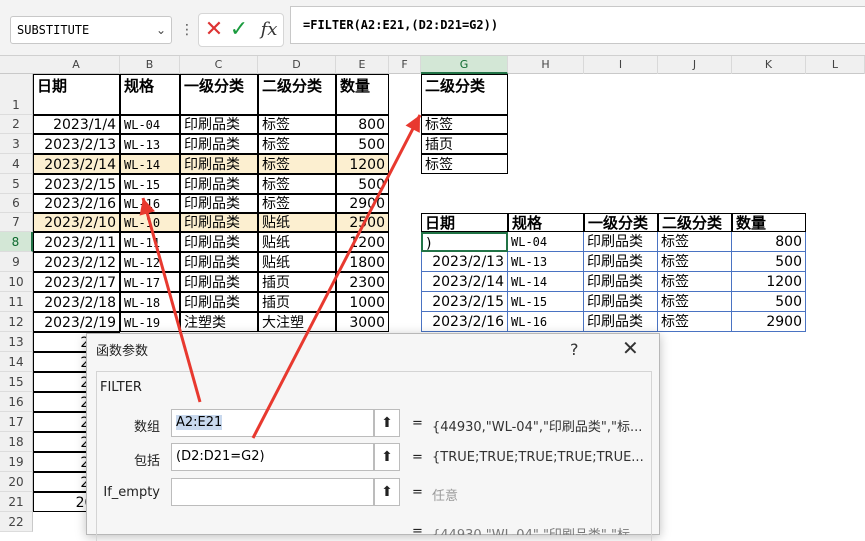 Image resolution: width=865 pixels, height=541 pixels. I want to click on column-header-g: G, so click(464, 65).